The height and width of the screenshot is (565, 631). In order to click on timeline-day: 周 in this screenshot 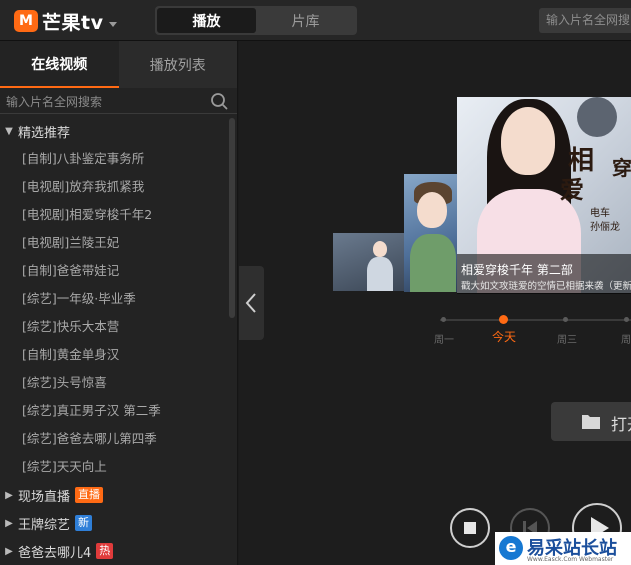, I will do `click(626, 338)`.